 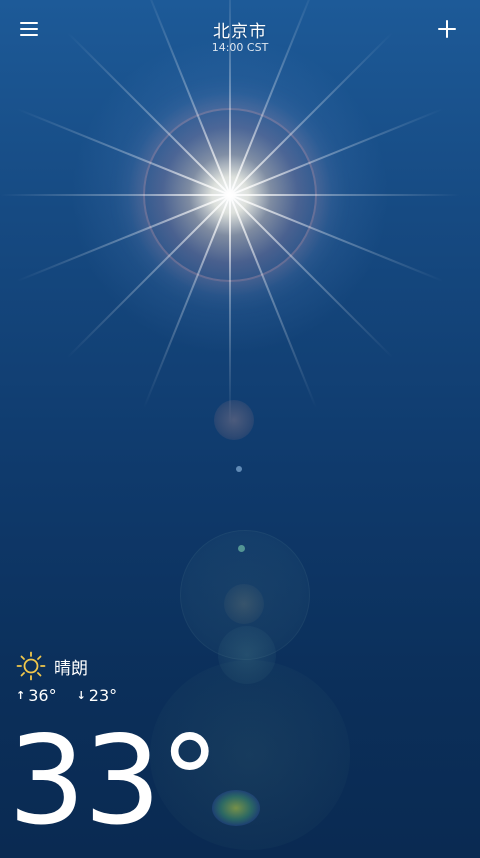 I want to click on top-bar: 北京市 14:00 CST, so click(x=240, y=32).